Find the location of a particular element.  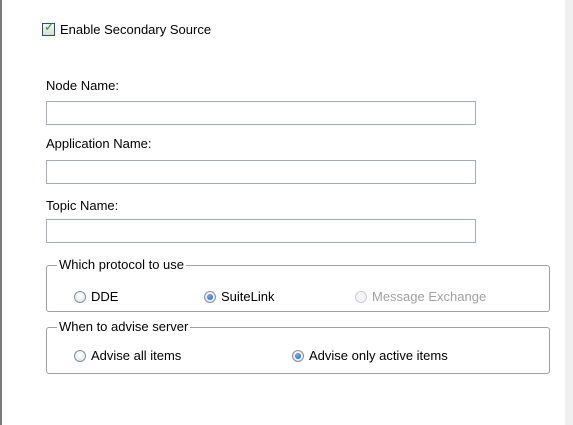

advise-active-items-radio is located at coordinates (298, 355).